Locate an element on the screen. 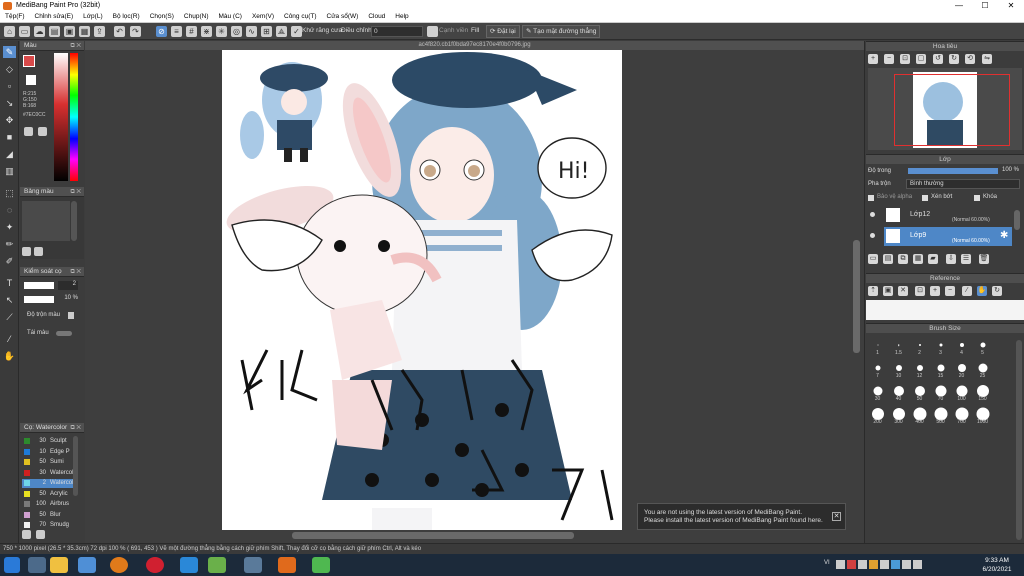  new-file-icon: ▭ is located at coordinates (24, 31).